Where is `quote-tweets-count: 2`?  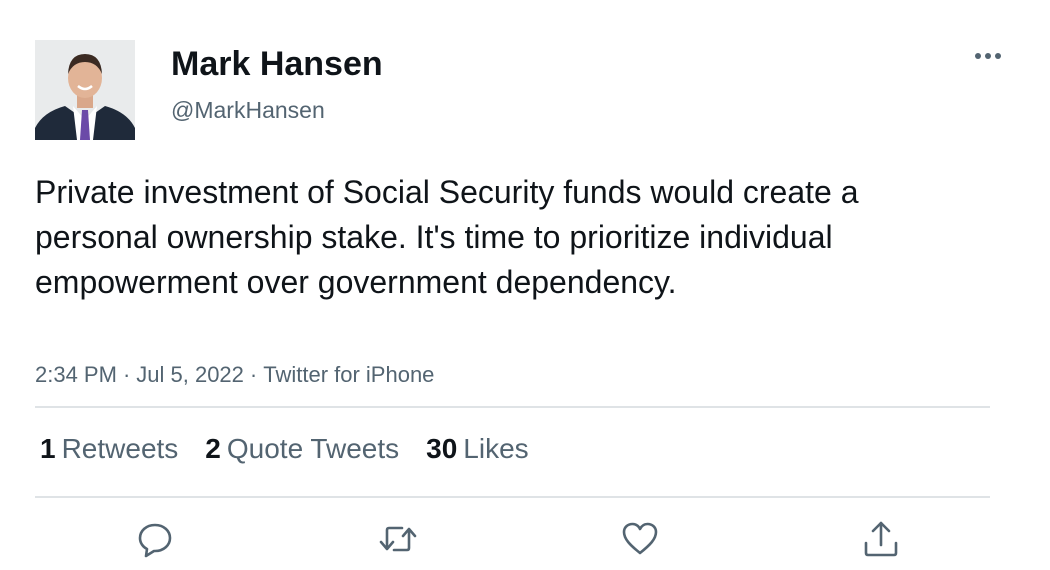
quote-tweets-count: 2 is located at coordinates (213, 448).